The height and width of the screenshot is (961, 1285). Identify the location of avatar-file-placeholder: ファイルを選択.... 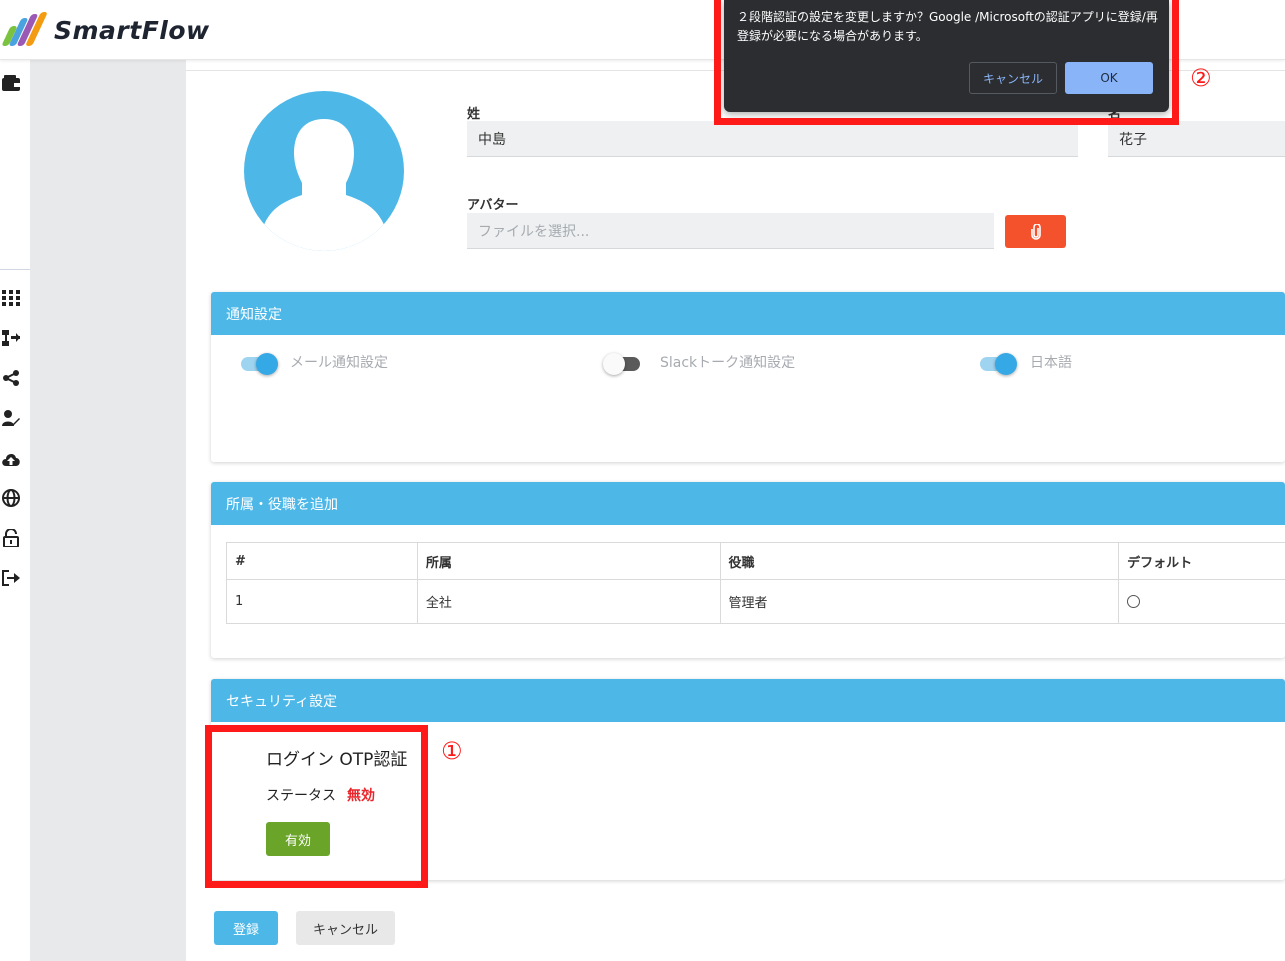
(534, 231).